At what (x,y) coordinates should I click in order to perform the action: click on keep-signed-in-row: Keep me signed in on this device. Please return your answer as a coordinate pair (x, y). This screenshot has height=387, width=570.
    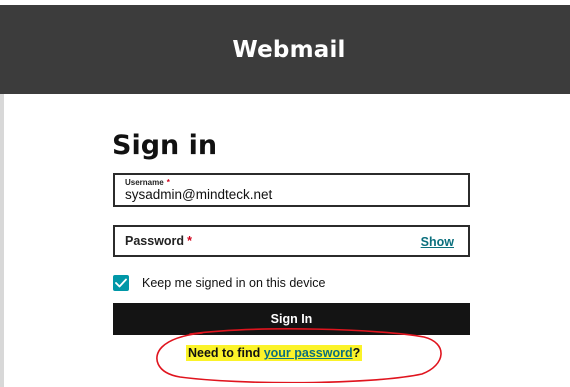
    Looking at the image, I should click on (219, 283).